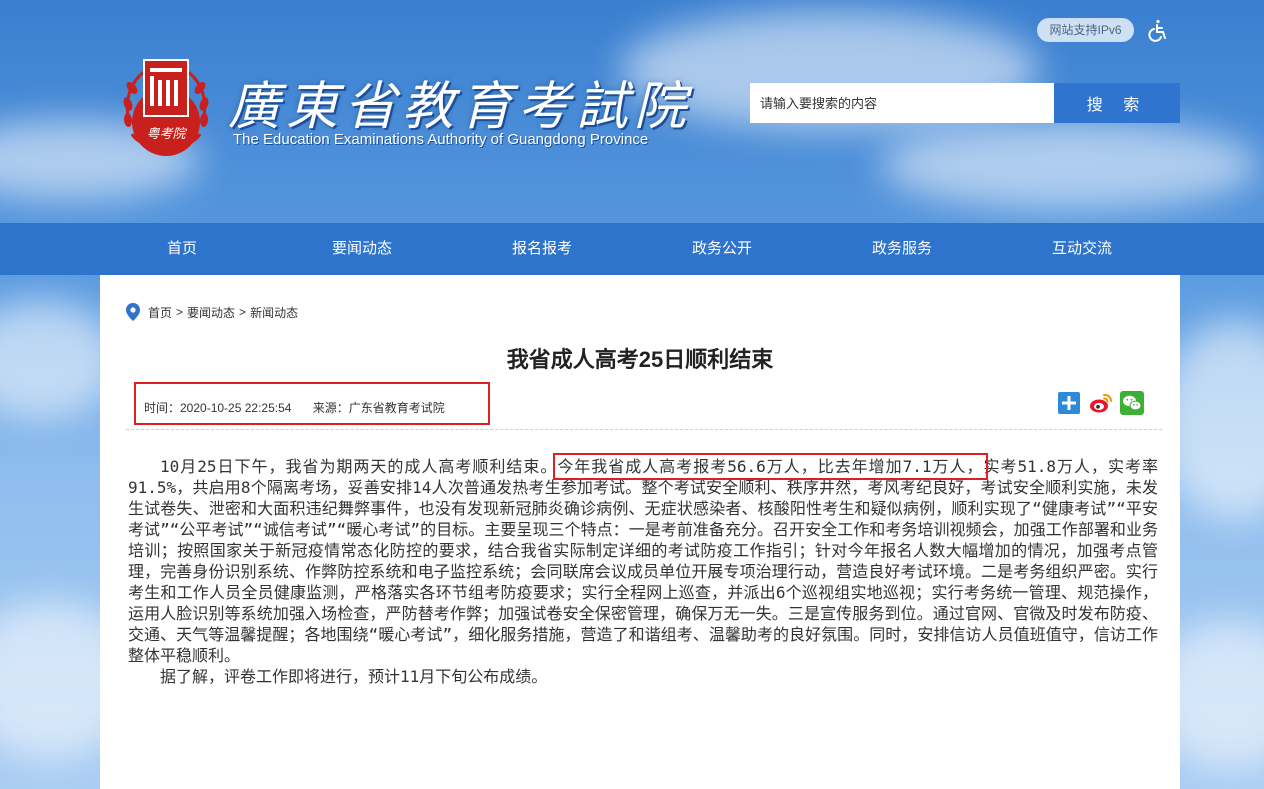 This screenshot has width=1264, height=789. What do you see at coordinates (640, 359) in the screenshot?
I see `article-title: 我省成人高考25日顺利结束` at bounding box center [640, 359].